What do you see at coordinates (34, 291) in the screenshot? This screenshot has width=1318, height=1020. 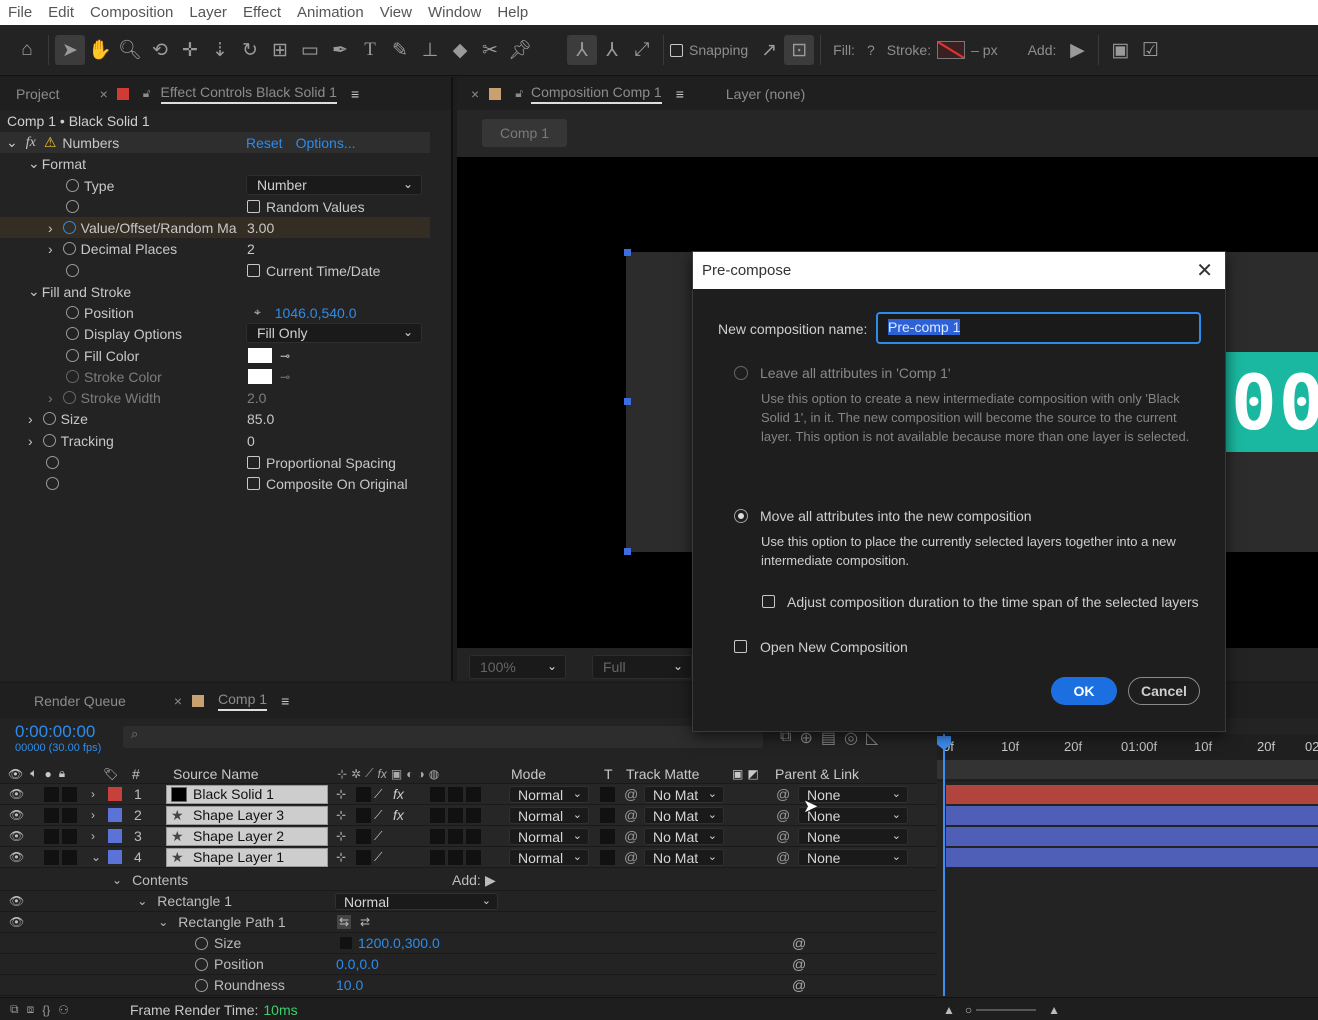 I see `chevron-down-icon: ⌄` at bounding box center [34, 291].